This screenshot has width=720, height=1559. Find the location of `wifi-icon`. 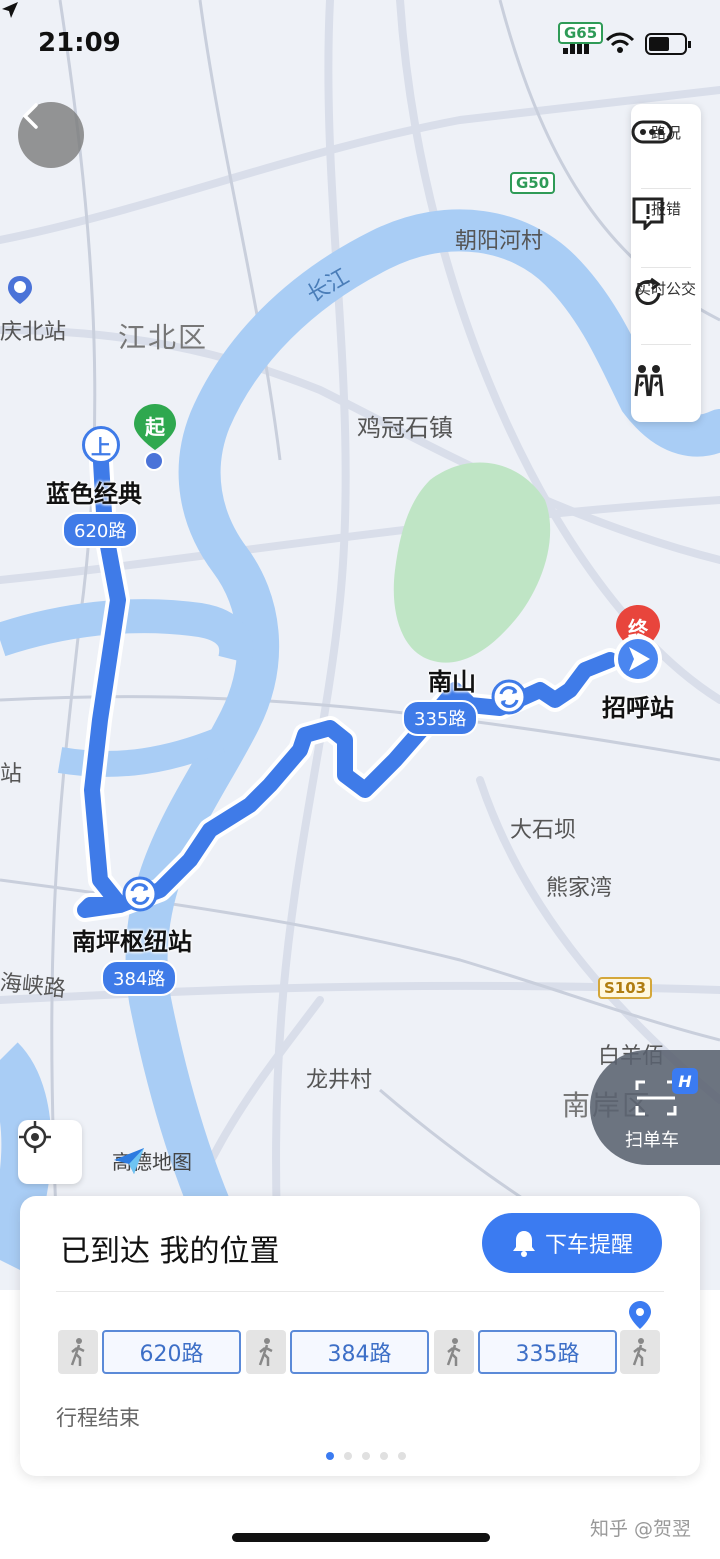

wifi-icon is located at coordinates (620, 42).